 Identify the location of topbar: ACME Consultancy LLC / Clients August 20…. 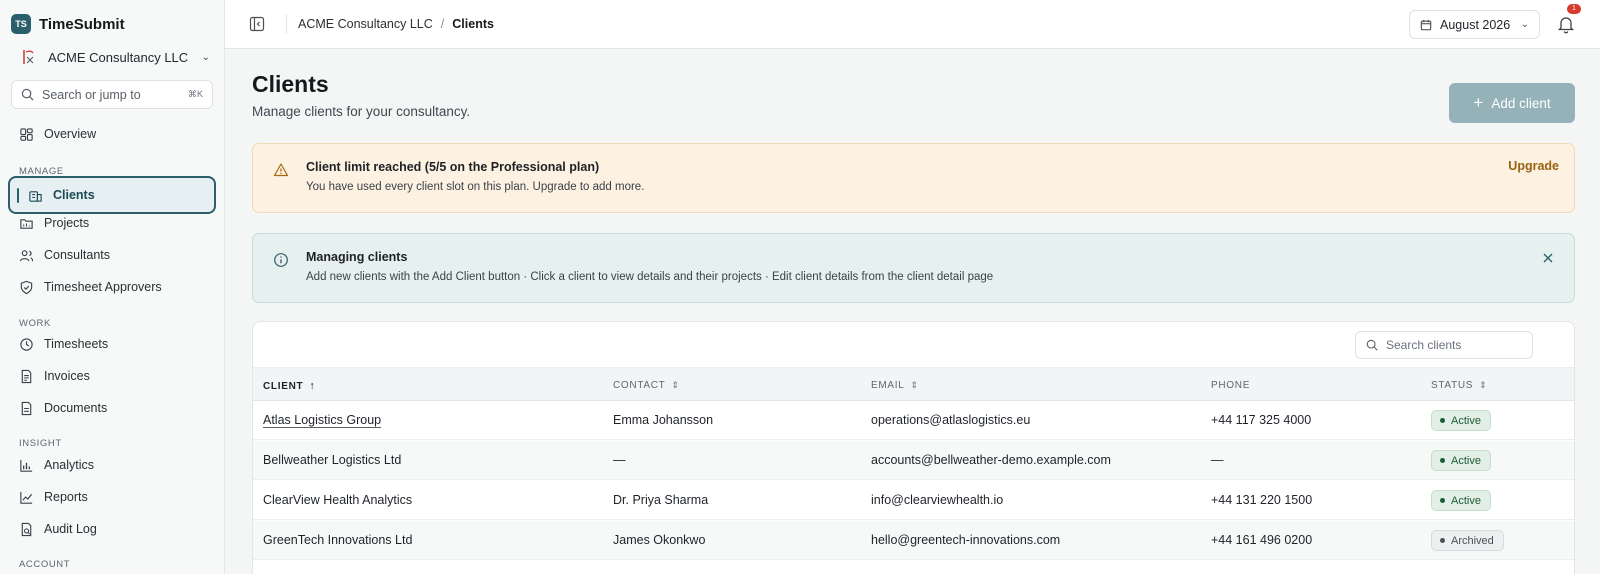
(912, 24).